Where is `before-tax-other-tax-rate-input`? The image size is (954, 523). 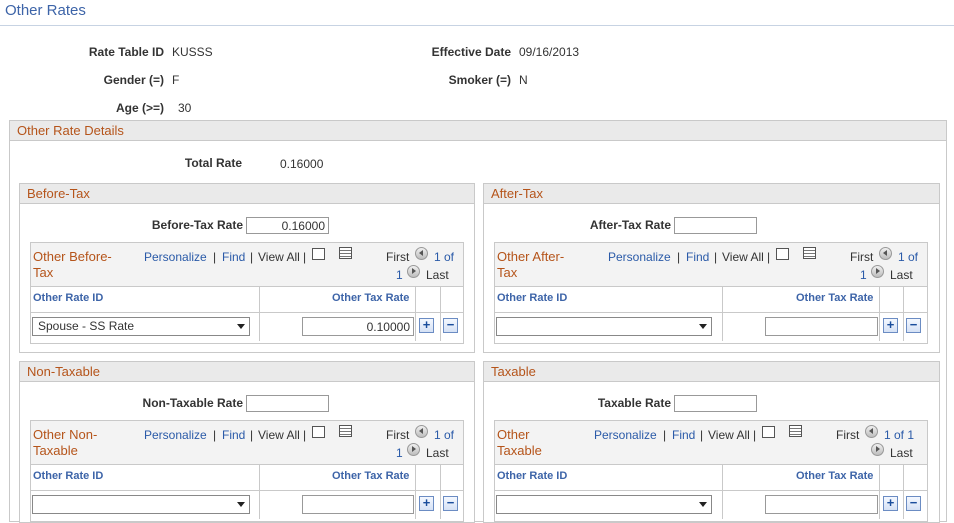
before-tax-other-tax-rate-input is located at coordinates (358, 326).